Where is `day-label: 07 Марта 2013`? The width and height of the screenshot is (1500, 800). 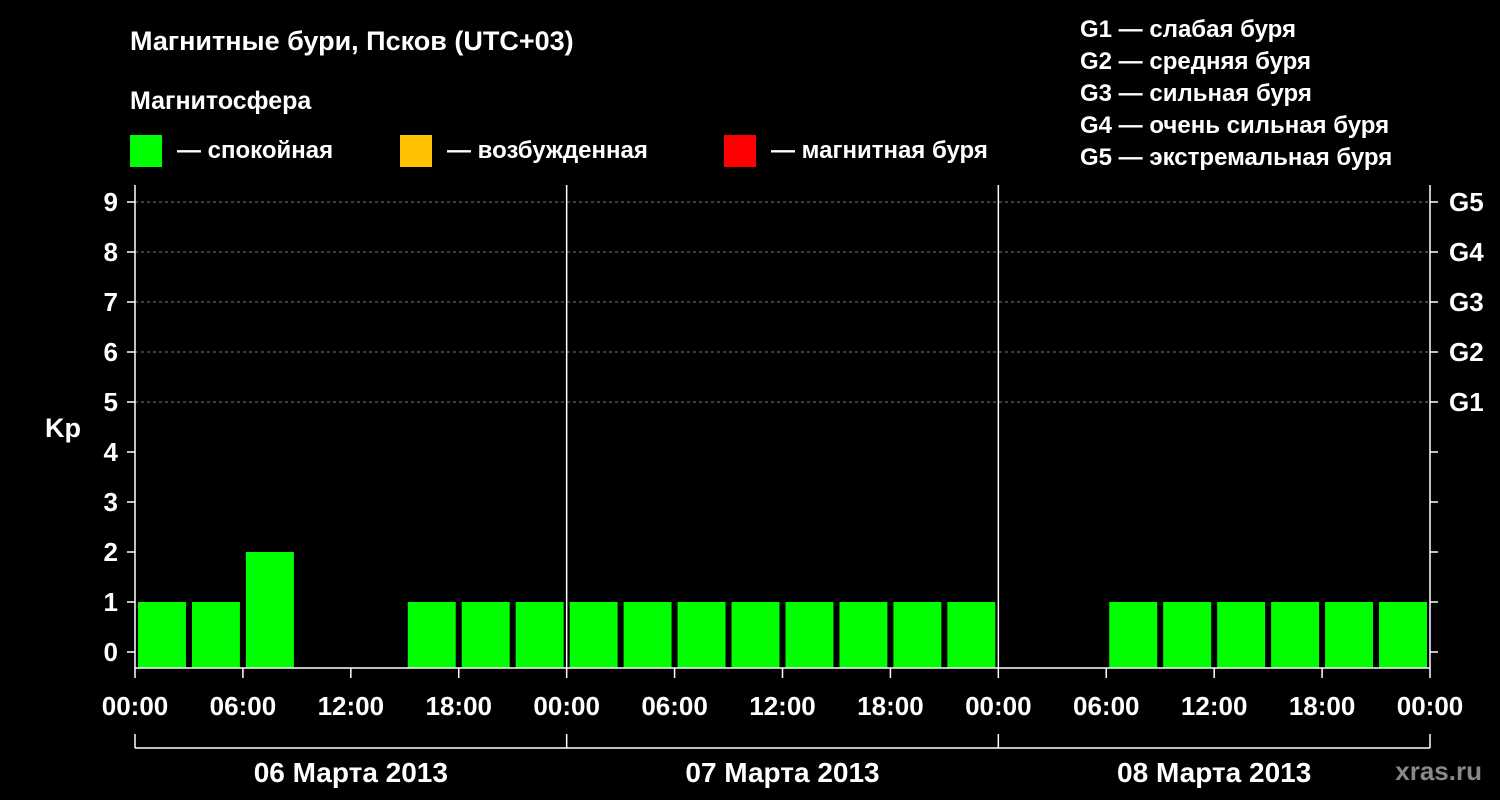
day-label: 07 Марта 2013 is located at coordinates (782, 772).